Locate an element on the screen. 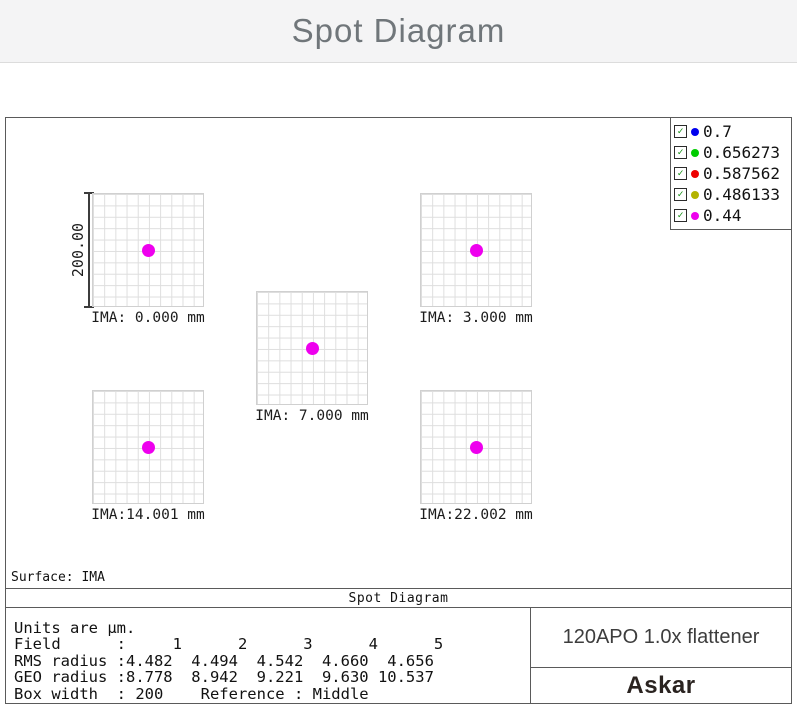 This screenshot has height=709, width=797. page-header: Spot Diagram is located at coordinates (398, 31).